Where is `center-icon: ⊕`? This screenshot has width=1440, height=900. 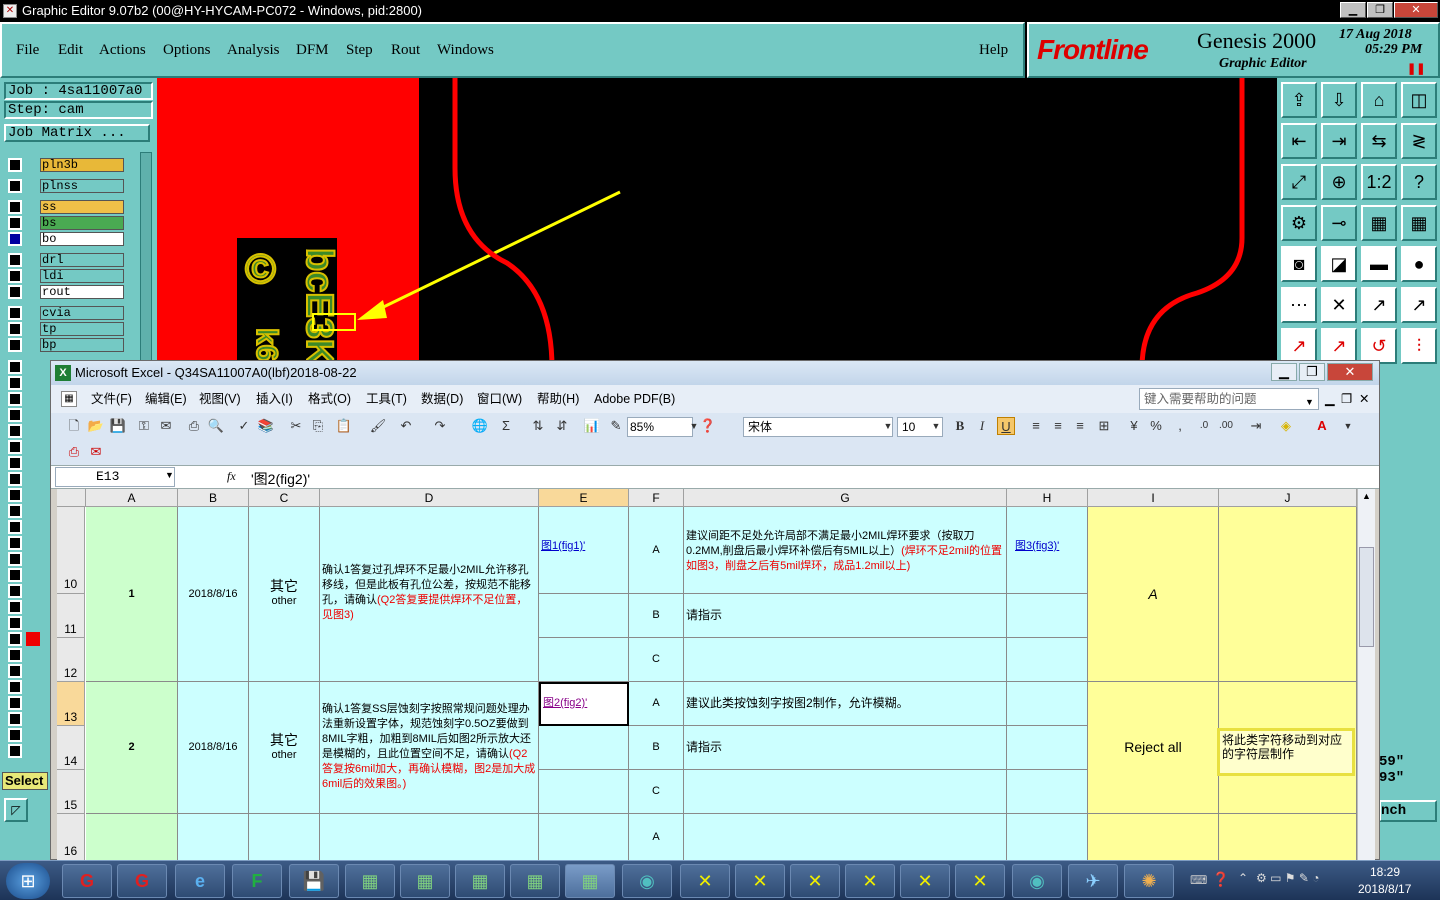 center-icon: ⊕ is located at coordinates (1339, 182).